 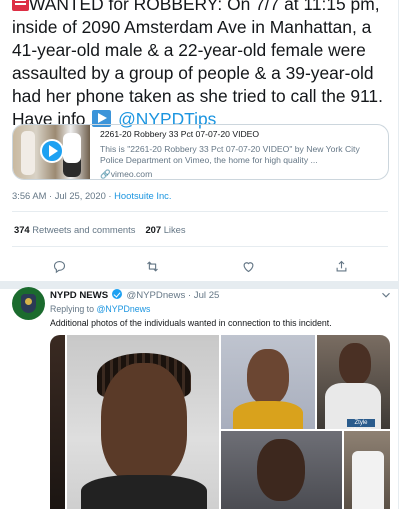 I want to click on more-options-button, so click(x=386, y=295).